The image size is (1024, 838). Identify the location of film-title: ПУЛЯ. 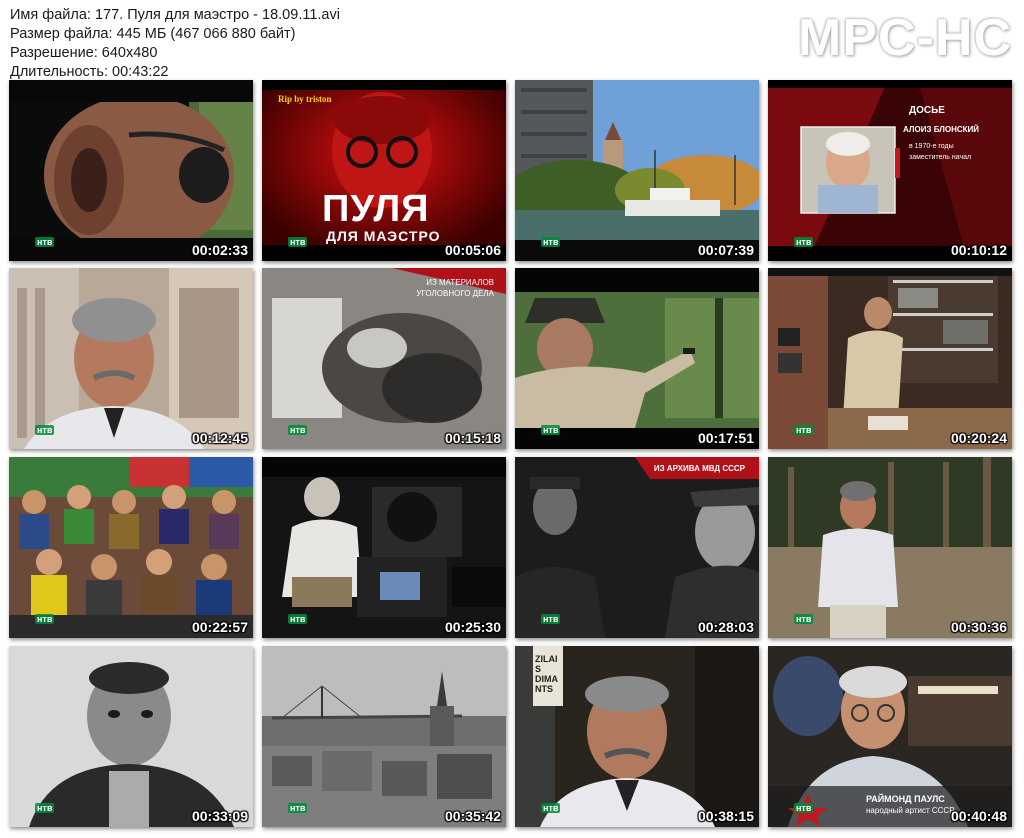
(376, 209).